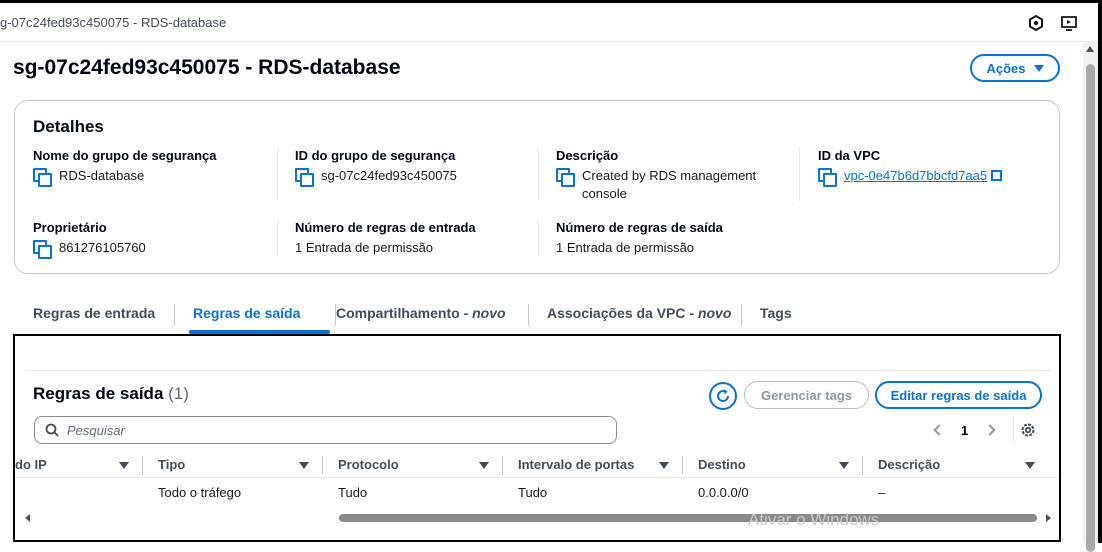  Describe the element at coordinates (882, 492) in the screenshot. I see `cell-description: –` at that location.